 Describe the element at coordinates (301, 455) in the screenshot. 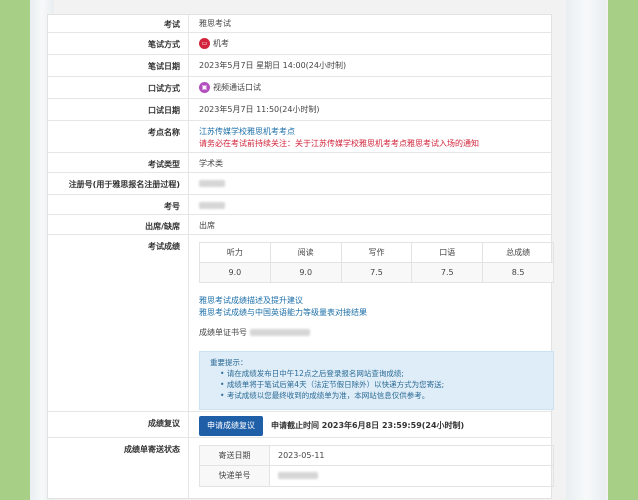

I see `send-date-value: 2023-05-11` at that location.